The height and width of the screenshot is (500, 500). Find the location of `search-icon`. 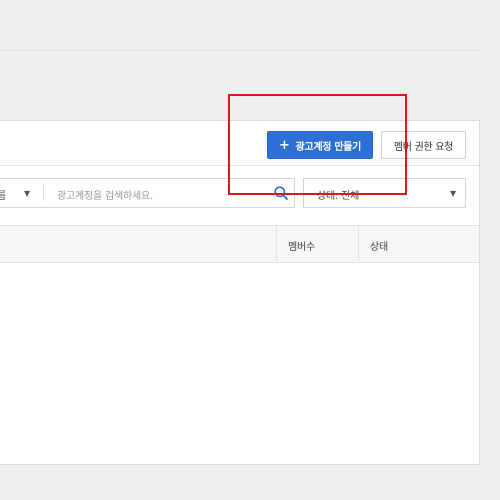

search-icon is located at coordinates (281, 193).